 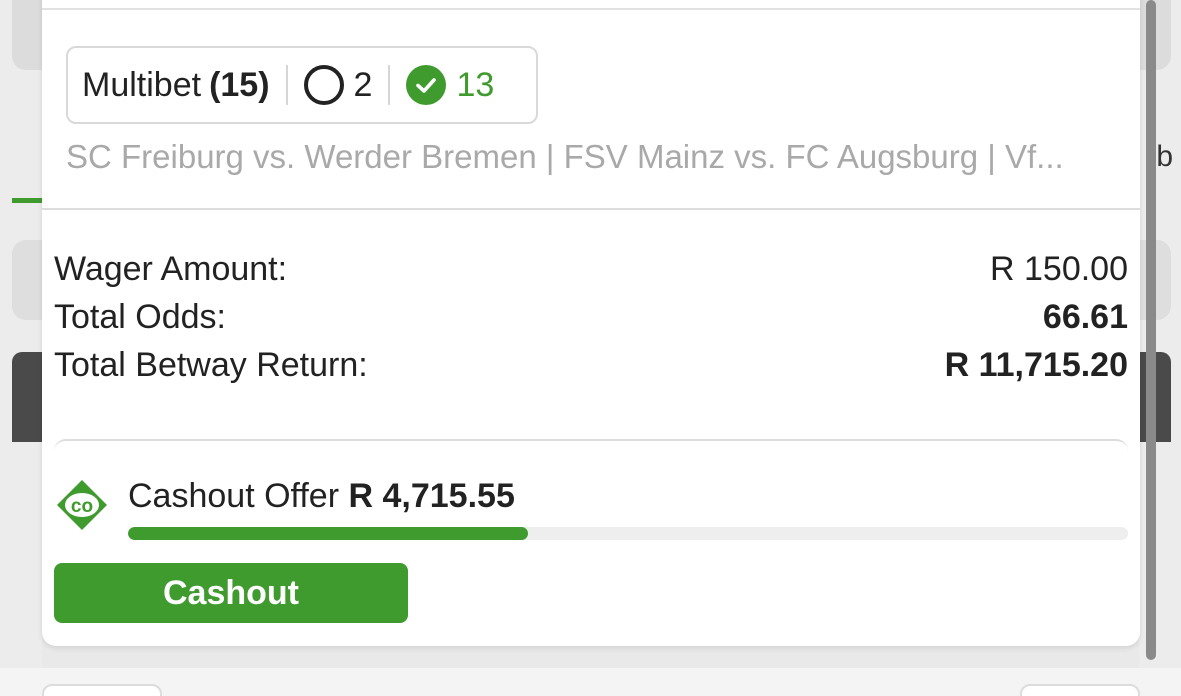 I want to click on open-legs-count: 2, so click(x=363, y=84).